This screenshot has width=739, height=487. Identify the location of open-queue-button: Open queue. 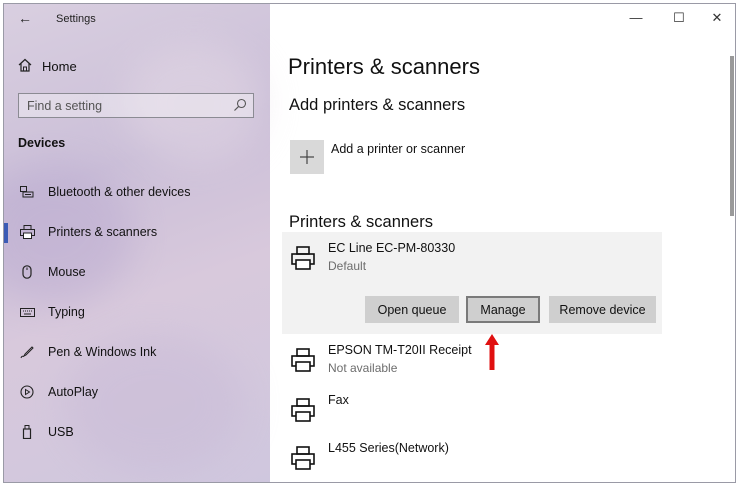
(412, 309).